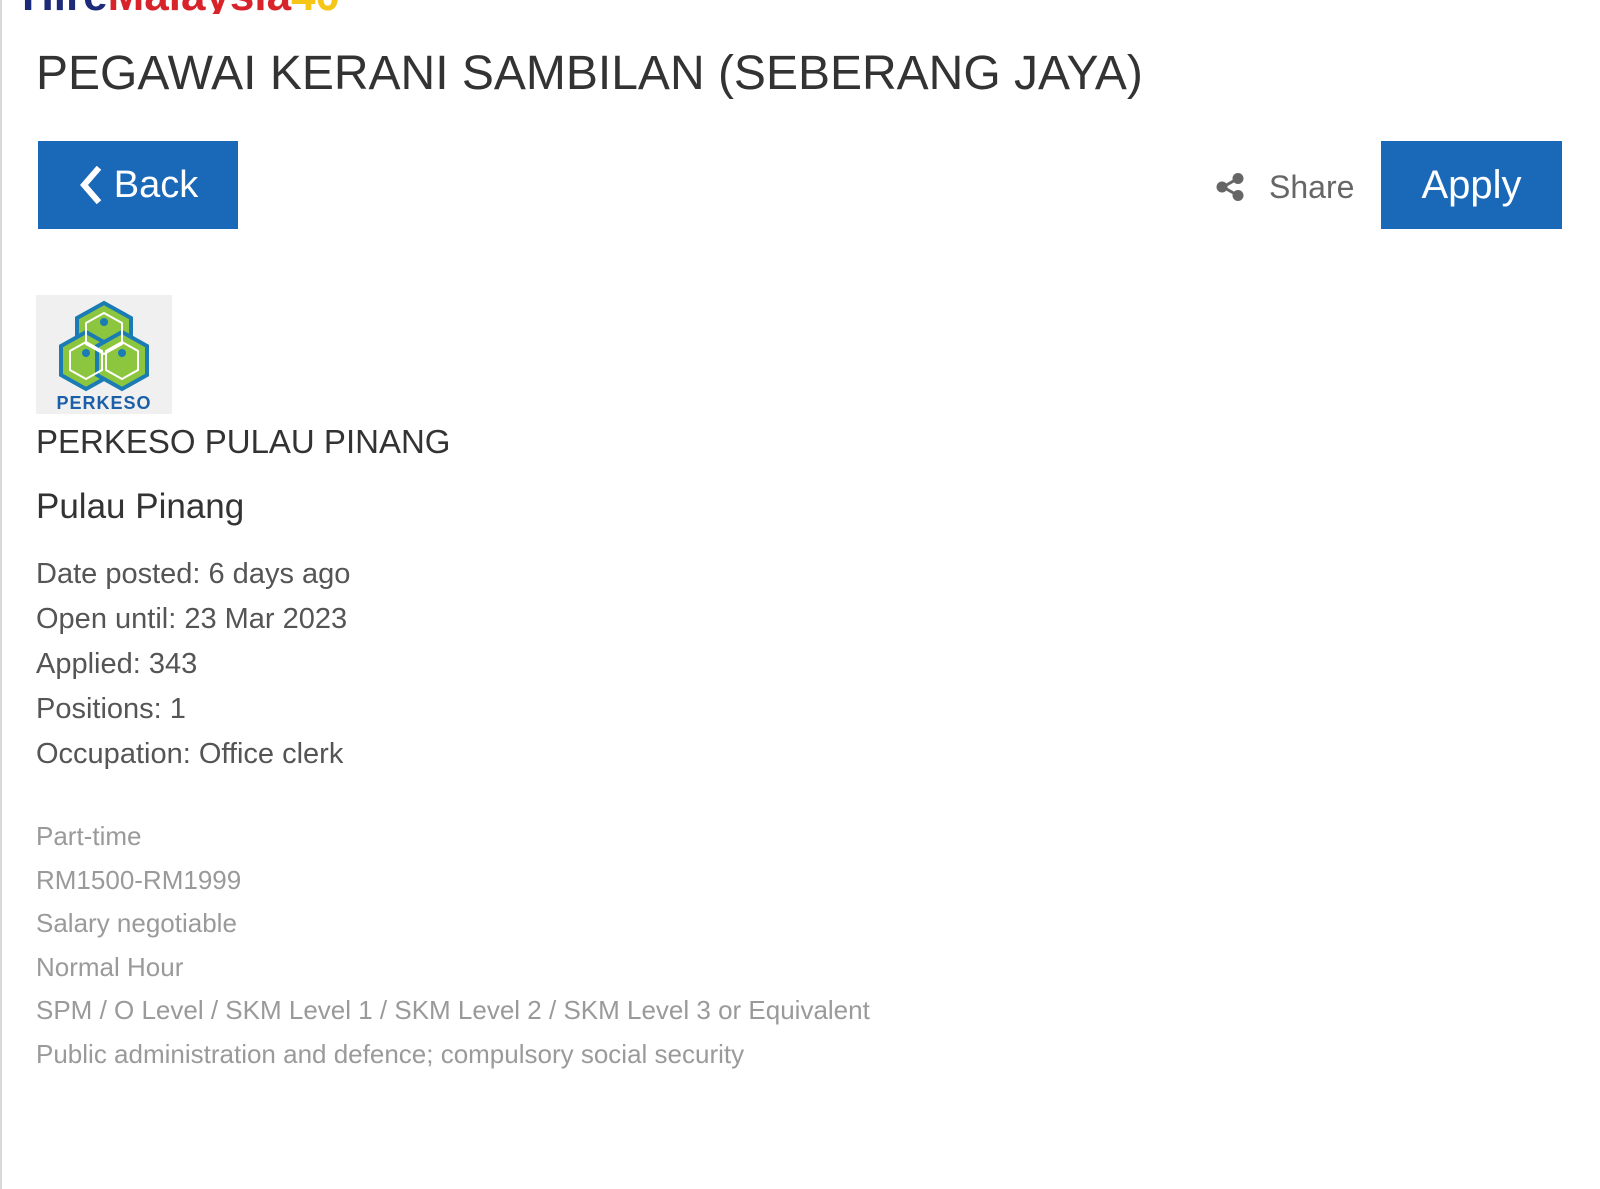 This screenshot has height=1189, width=1600. I want to click on company-logo: PERKESO, so click(104, 354).